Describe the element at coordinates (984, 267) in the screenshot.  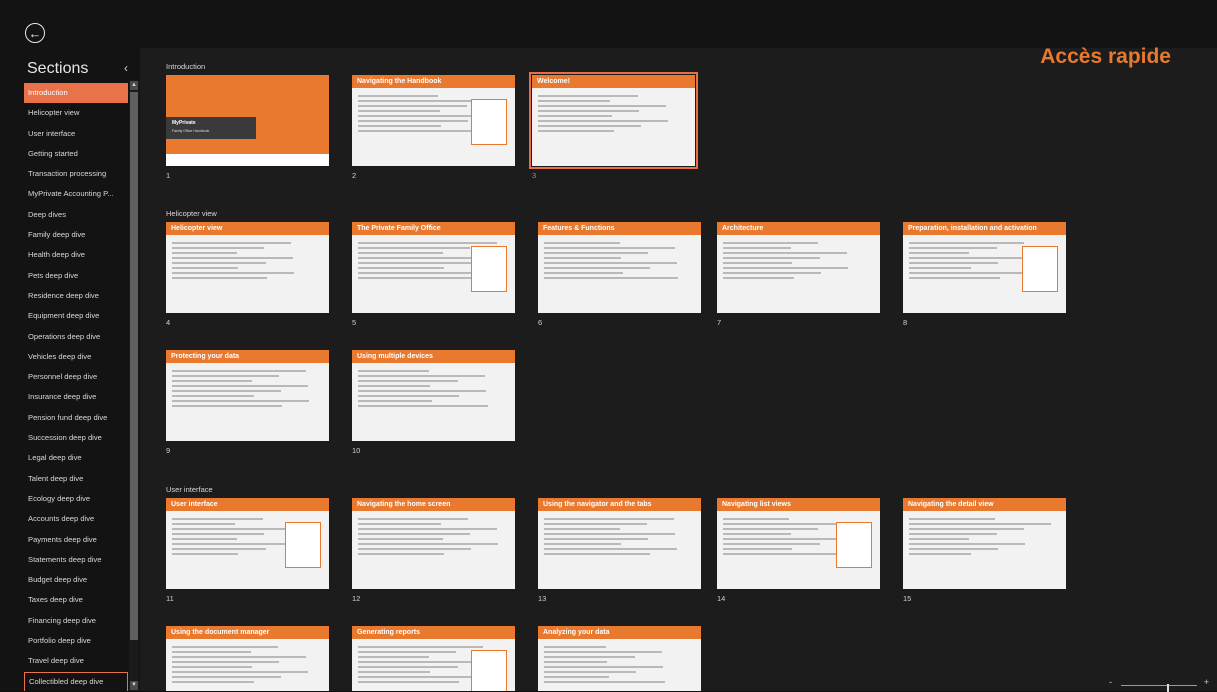
I see `slide-thumbnail: Preparation, installation and activation` at that location.